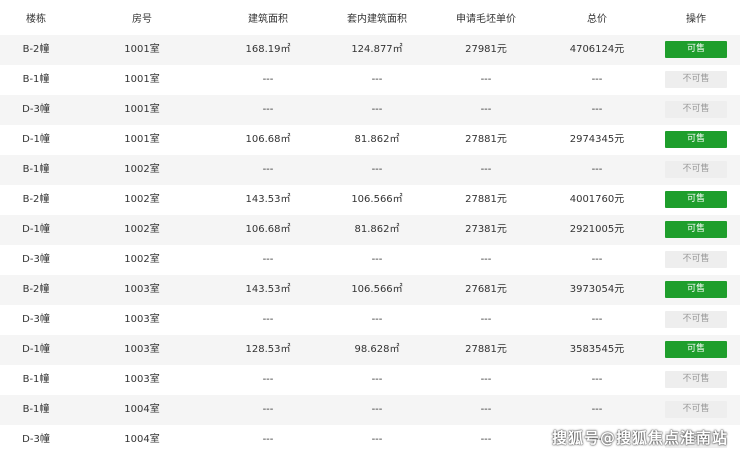  I want to click on table-row: B-1幢1001室------------不可售, so click(370, 80).